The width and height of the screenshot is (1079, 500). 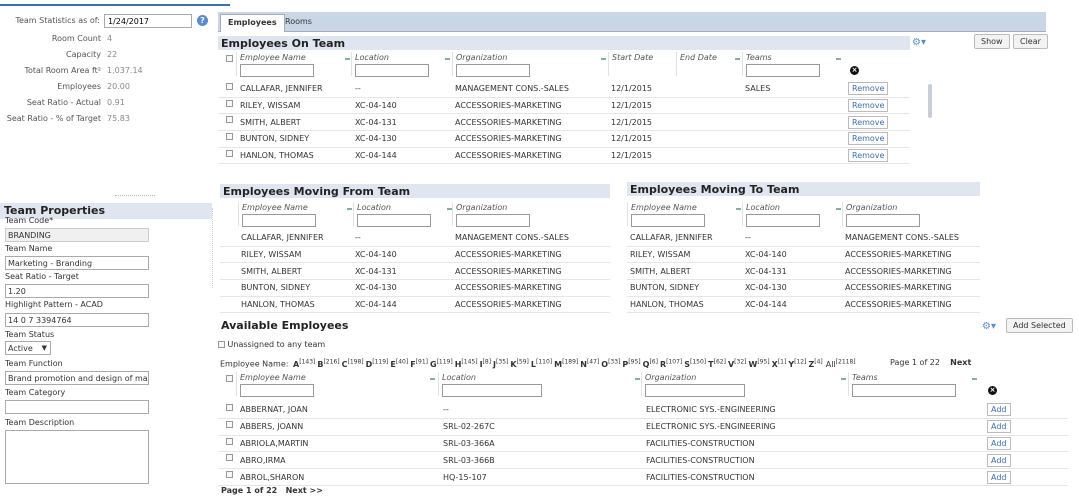 I want to click on alpha-filter-y: Y[12], so click(x=797, y=363).